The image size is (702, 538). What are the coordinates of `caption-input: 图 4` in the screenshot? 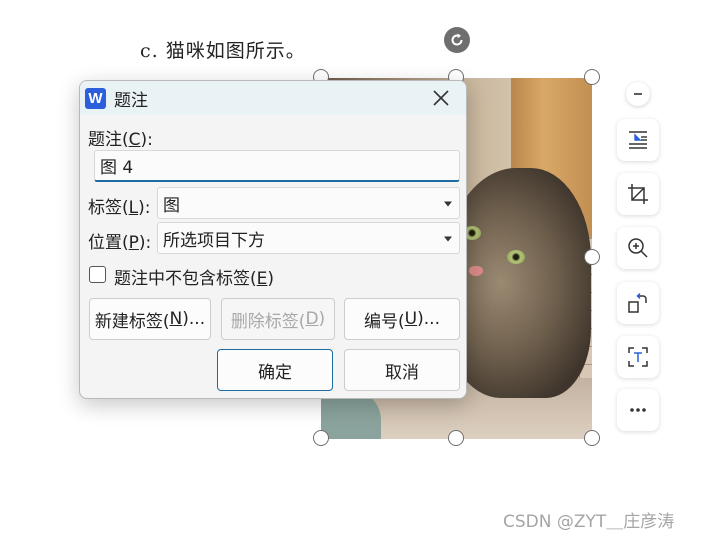 It's located at (277, 166).